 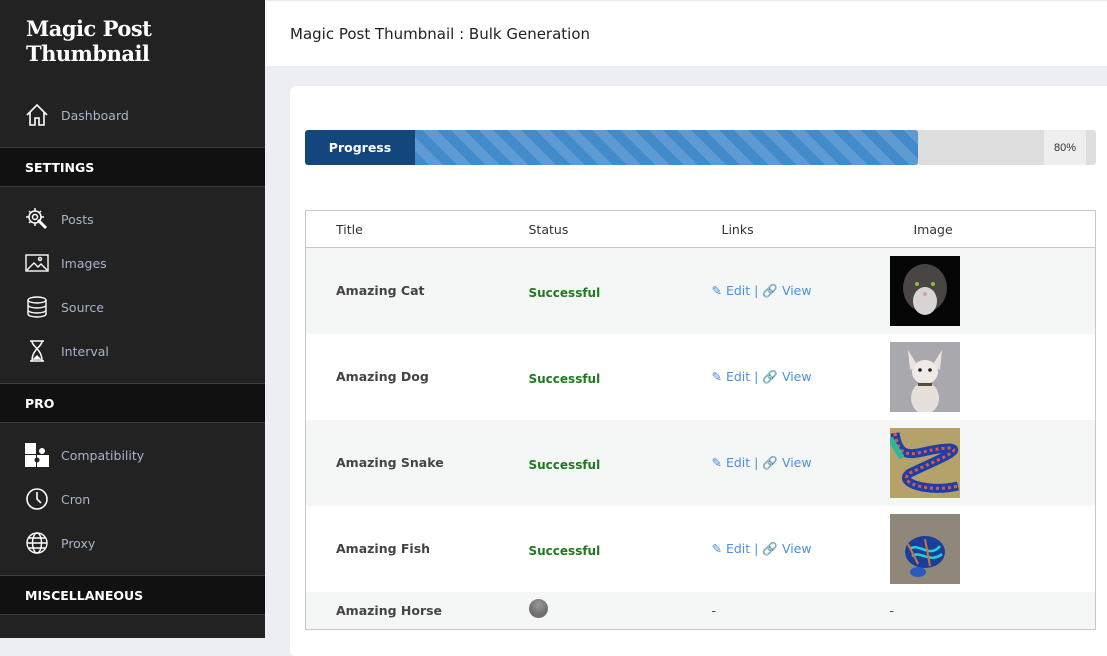 What do you see at coordinates (76, 499) in the screenshot?
I see `sidebar-item-label: Cron` at bounding box center [76, 499].